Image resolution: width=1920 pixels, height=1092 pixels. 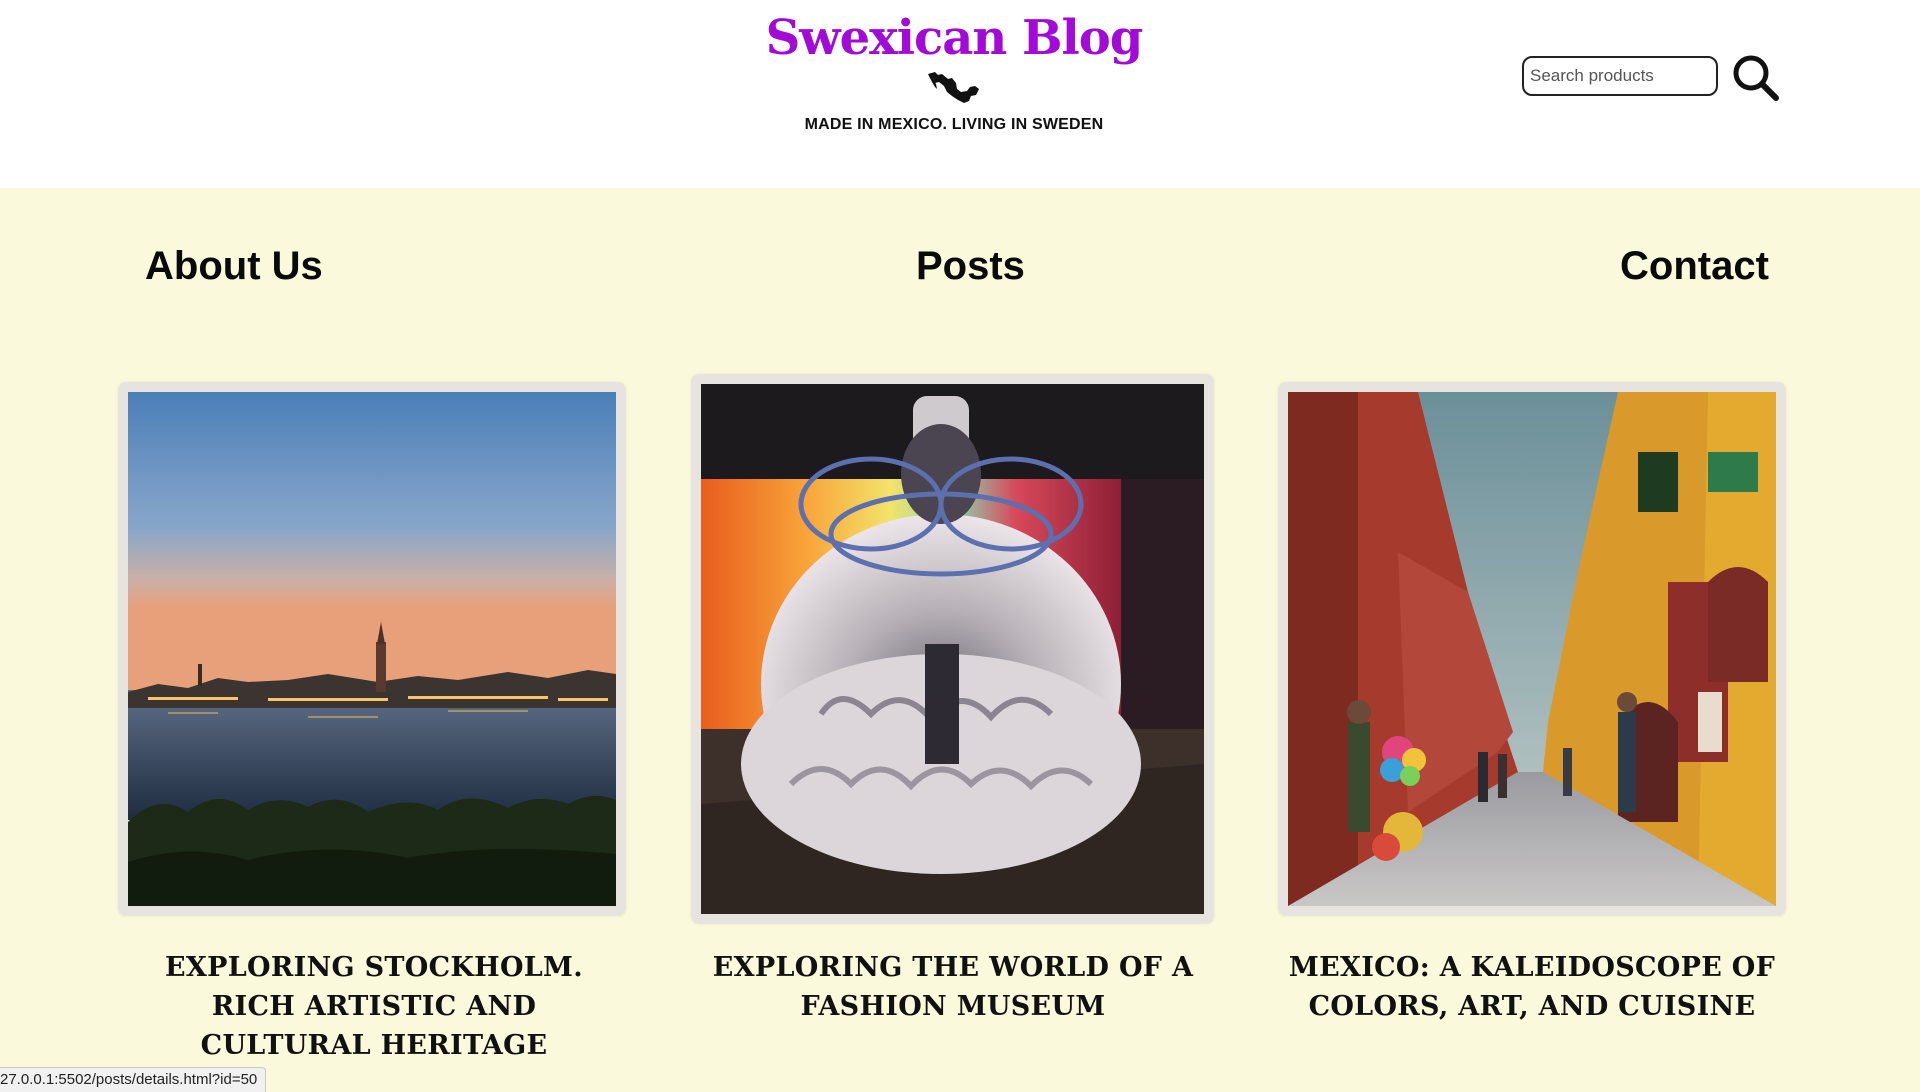 I want to click on search-button, so click(x=1756, y=78).